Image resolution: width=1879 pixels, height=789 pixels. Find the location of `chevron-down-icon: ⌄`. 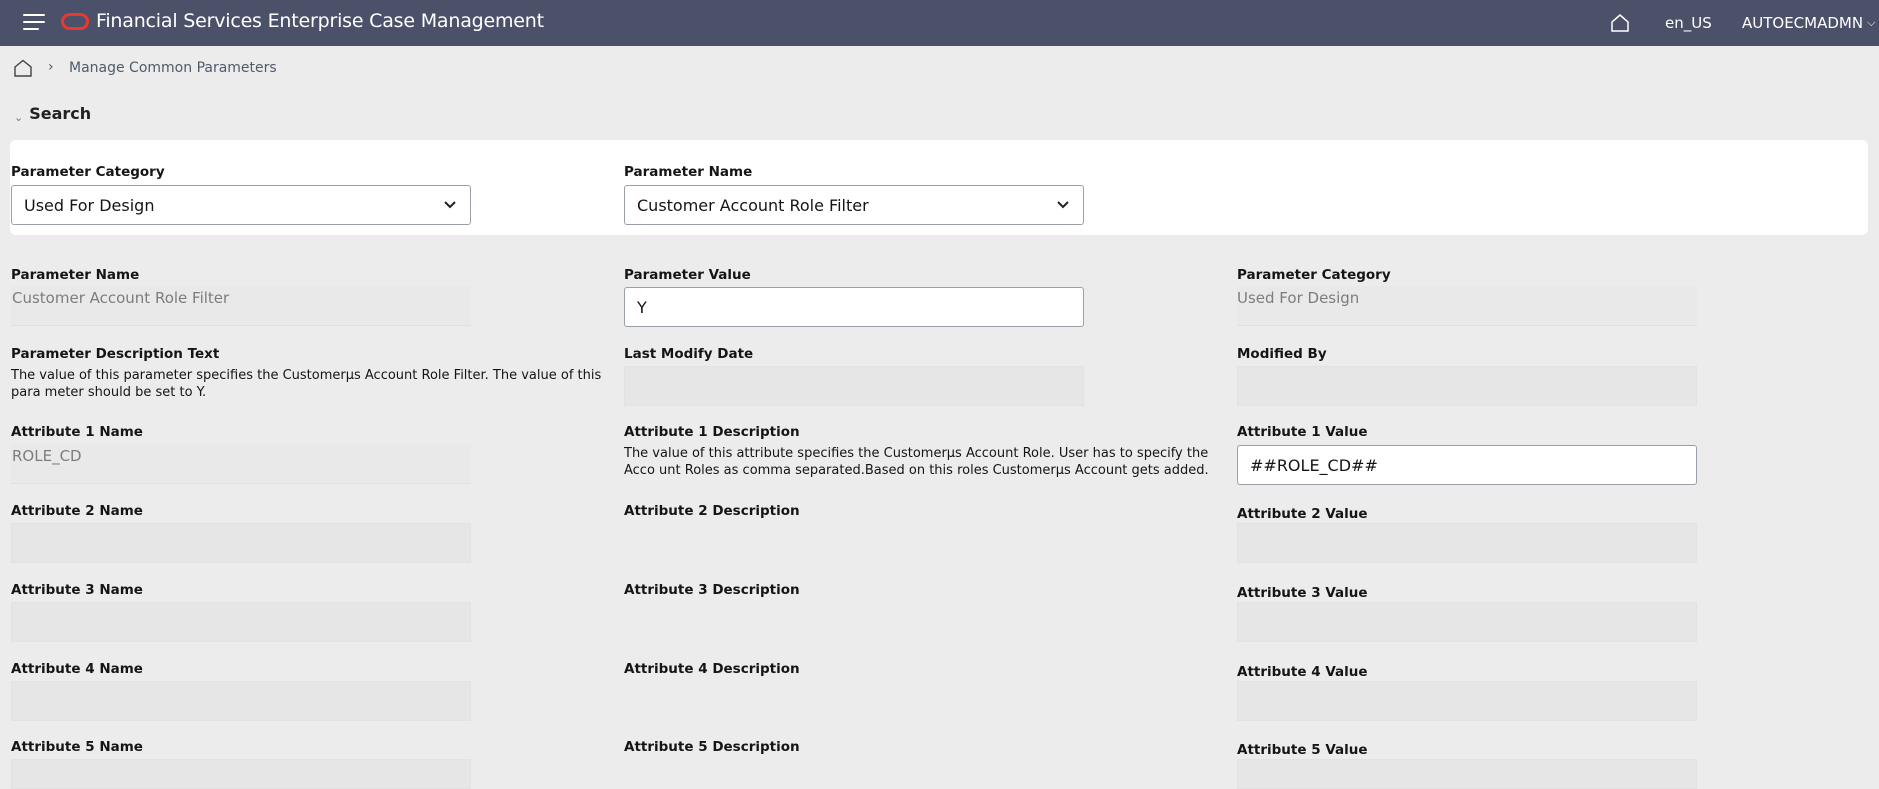

chevron-down-icon: ⌄ is located at coordinates (19, 117).